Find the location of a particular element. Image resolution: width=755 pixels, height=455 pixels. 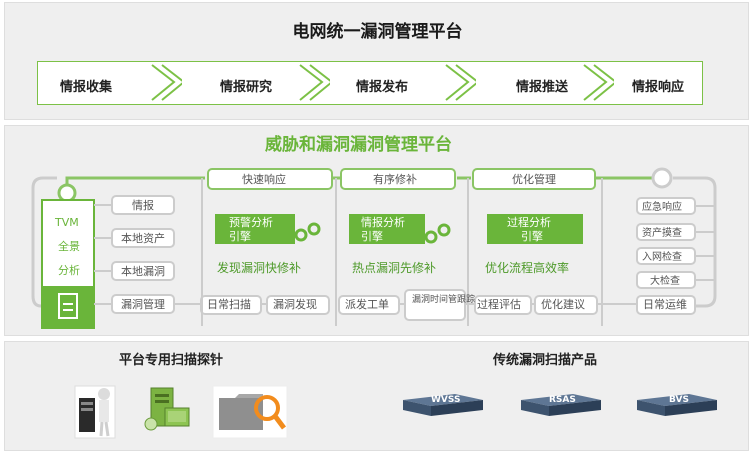

start-node is located at coordinates (67, 193).